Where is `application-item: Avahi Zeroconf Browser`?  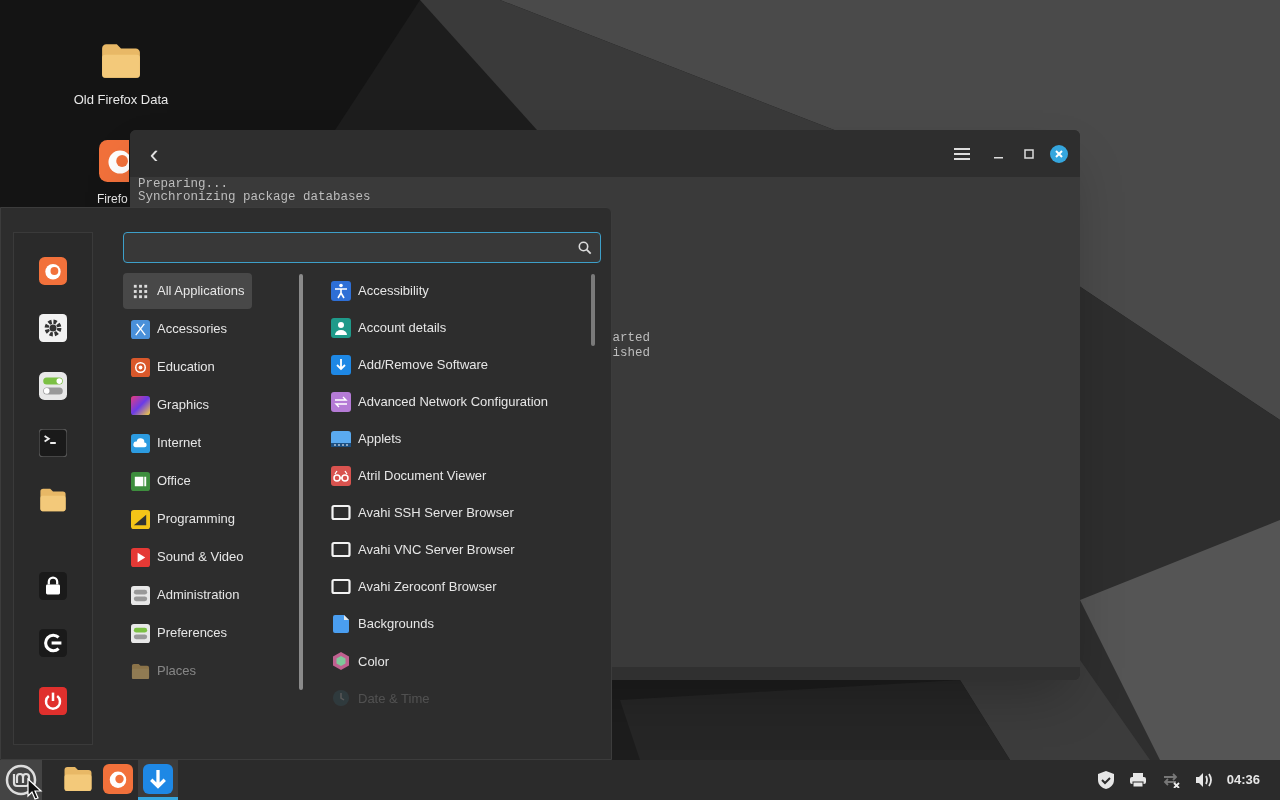 application-item: Avahi Zeroconf Browser is located at coordinates (414, 587).